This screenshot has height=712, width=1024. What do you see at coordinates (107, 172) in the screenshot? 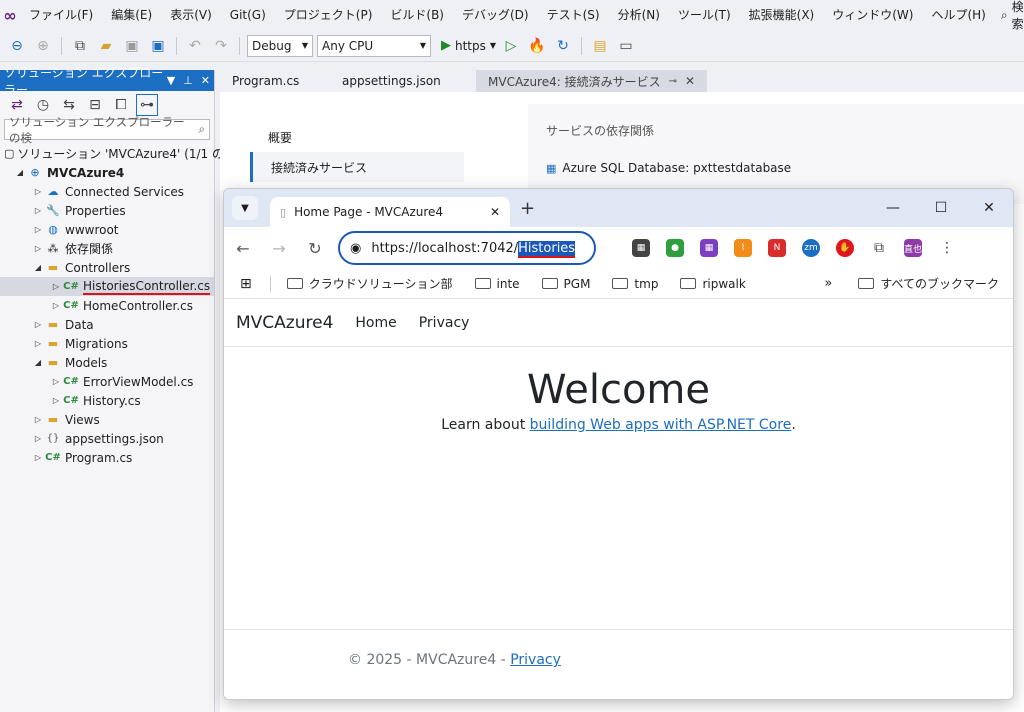
I see `tree-project: ◢ ⊕ MVCAzure4` at bounding box center [107, 172].